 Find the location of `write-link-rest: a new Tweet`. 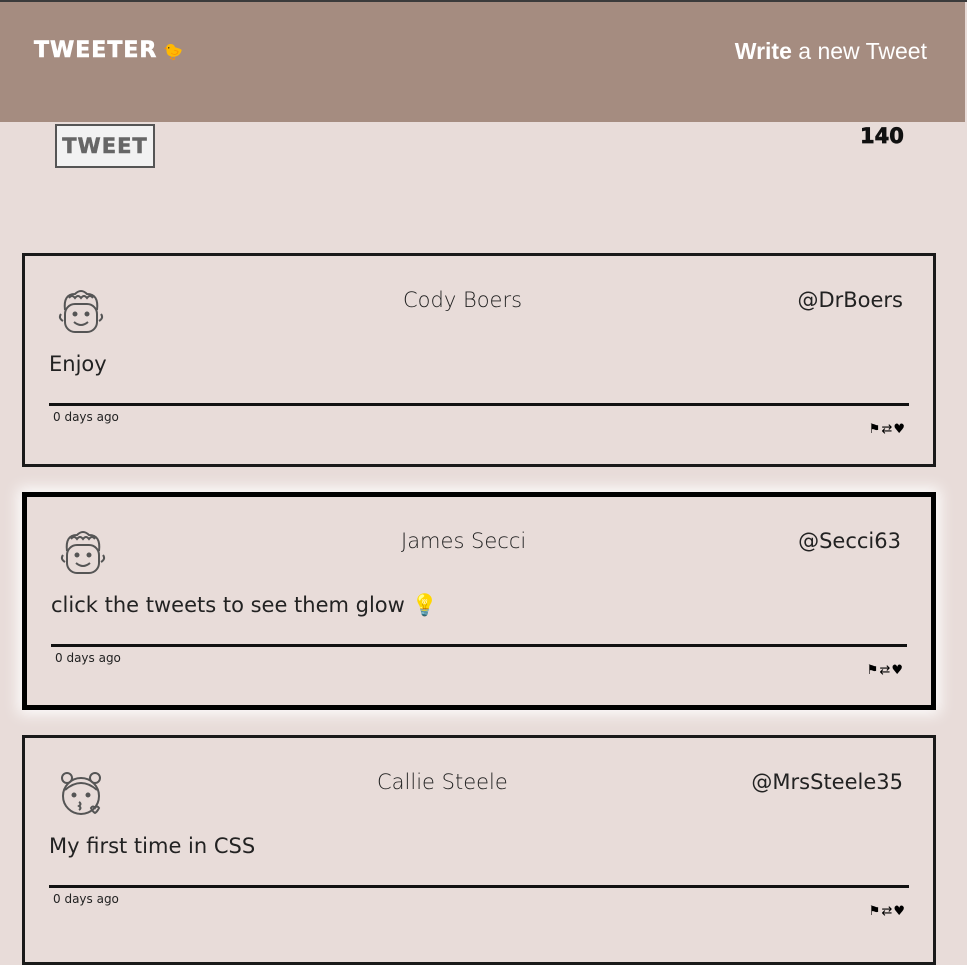

write-link-rest: a new Tweet is located at coordinates (859, 51).